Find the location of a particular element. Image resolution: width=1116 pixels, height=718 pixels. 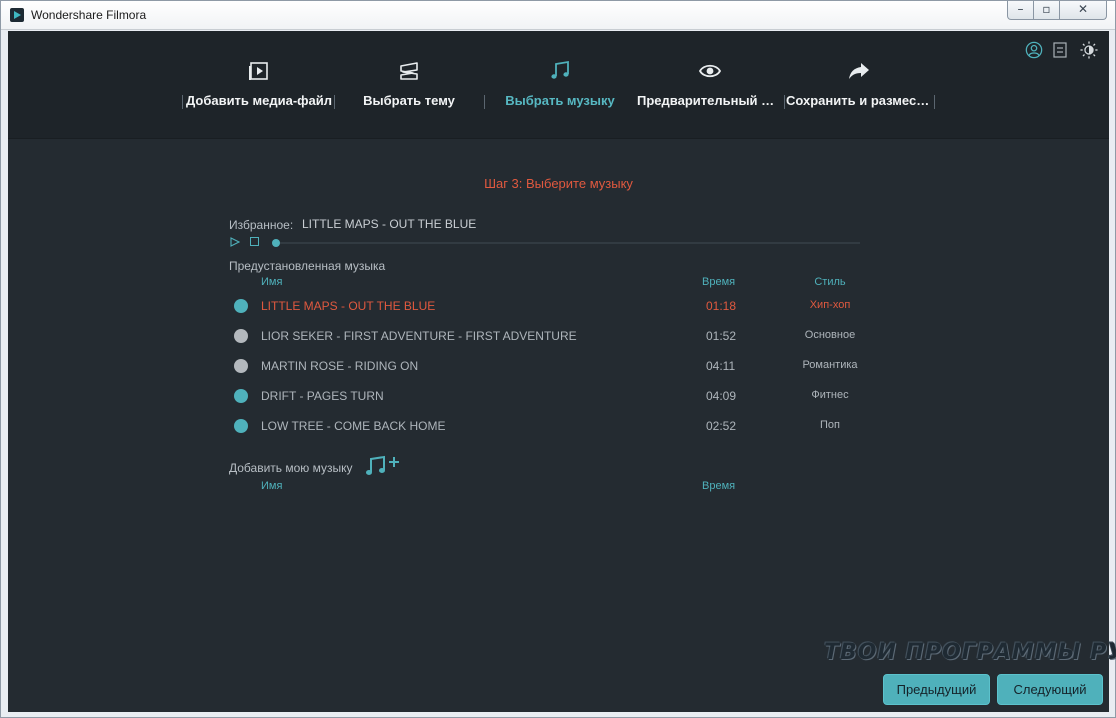

track-name: MARTIN ROSE - RIDING ON is located at coordinates (340, 366).